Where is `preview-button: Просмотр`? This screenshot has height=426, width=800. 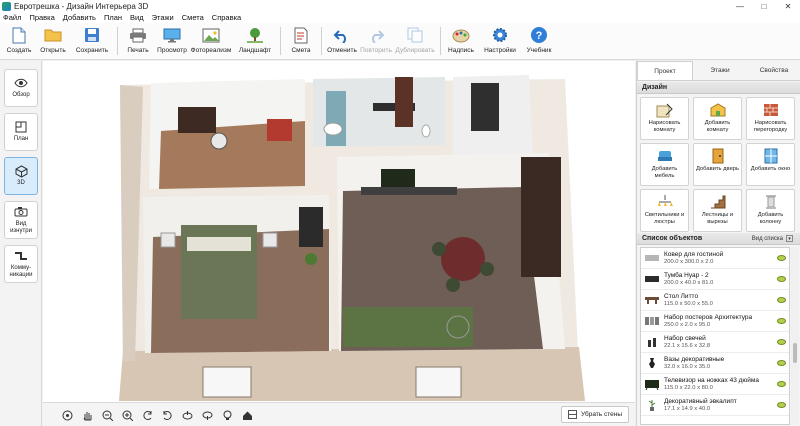 preview-button: Просмотр is located at coordinates (172, 41).